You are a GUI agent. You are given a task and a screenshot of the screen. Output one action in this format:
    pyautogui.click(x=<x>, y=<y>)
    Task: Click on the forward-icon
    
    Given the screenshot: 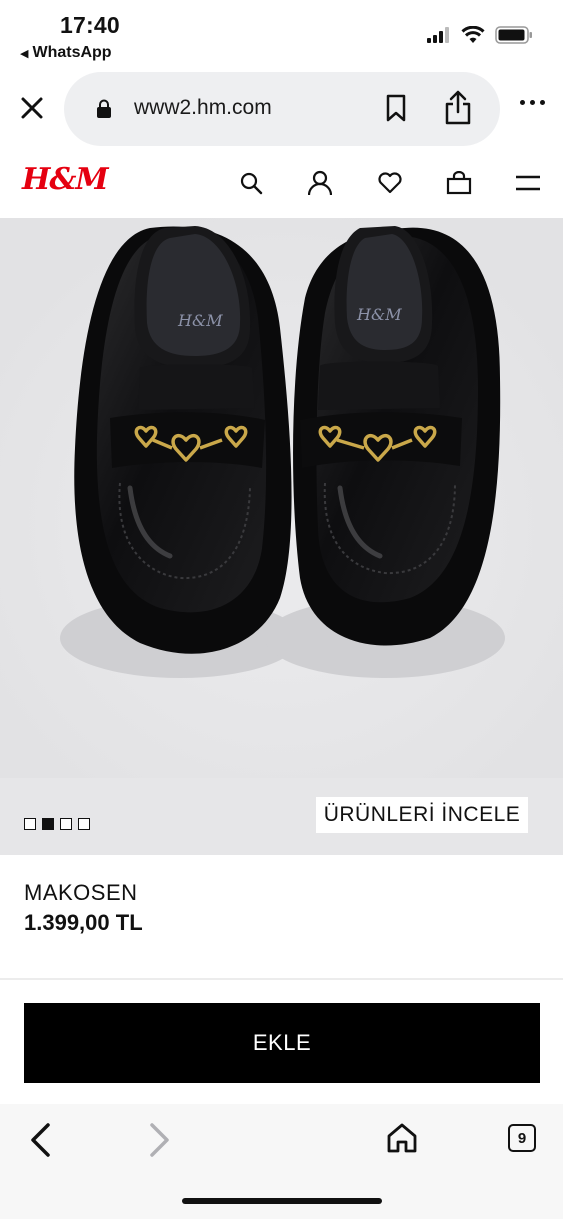 What is the action you would take?
    pyautogui.click(x=159, y=1140)
    